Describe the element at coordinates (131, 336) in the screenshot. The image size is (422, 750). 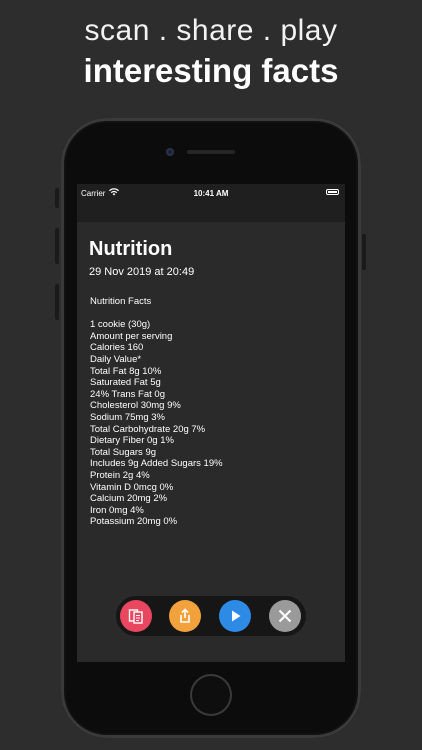
I see `note-line: Amount per serving` at that location.